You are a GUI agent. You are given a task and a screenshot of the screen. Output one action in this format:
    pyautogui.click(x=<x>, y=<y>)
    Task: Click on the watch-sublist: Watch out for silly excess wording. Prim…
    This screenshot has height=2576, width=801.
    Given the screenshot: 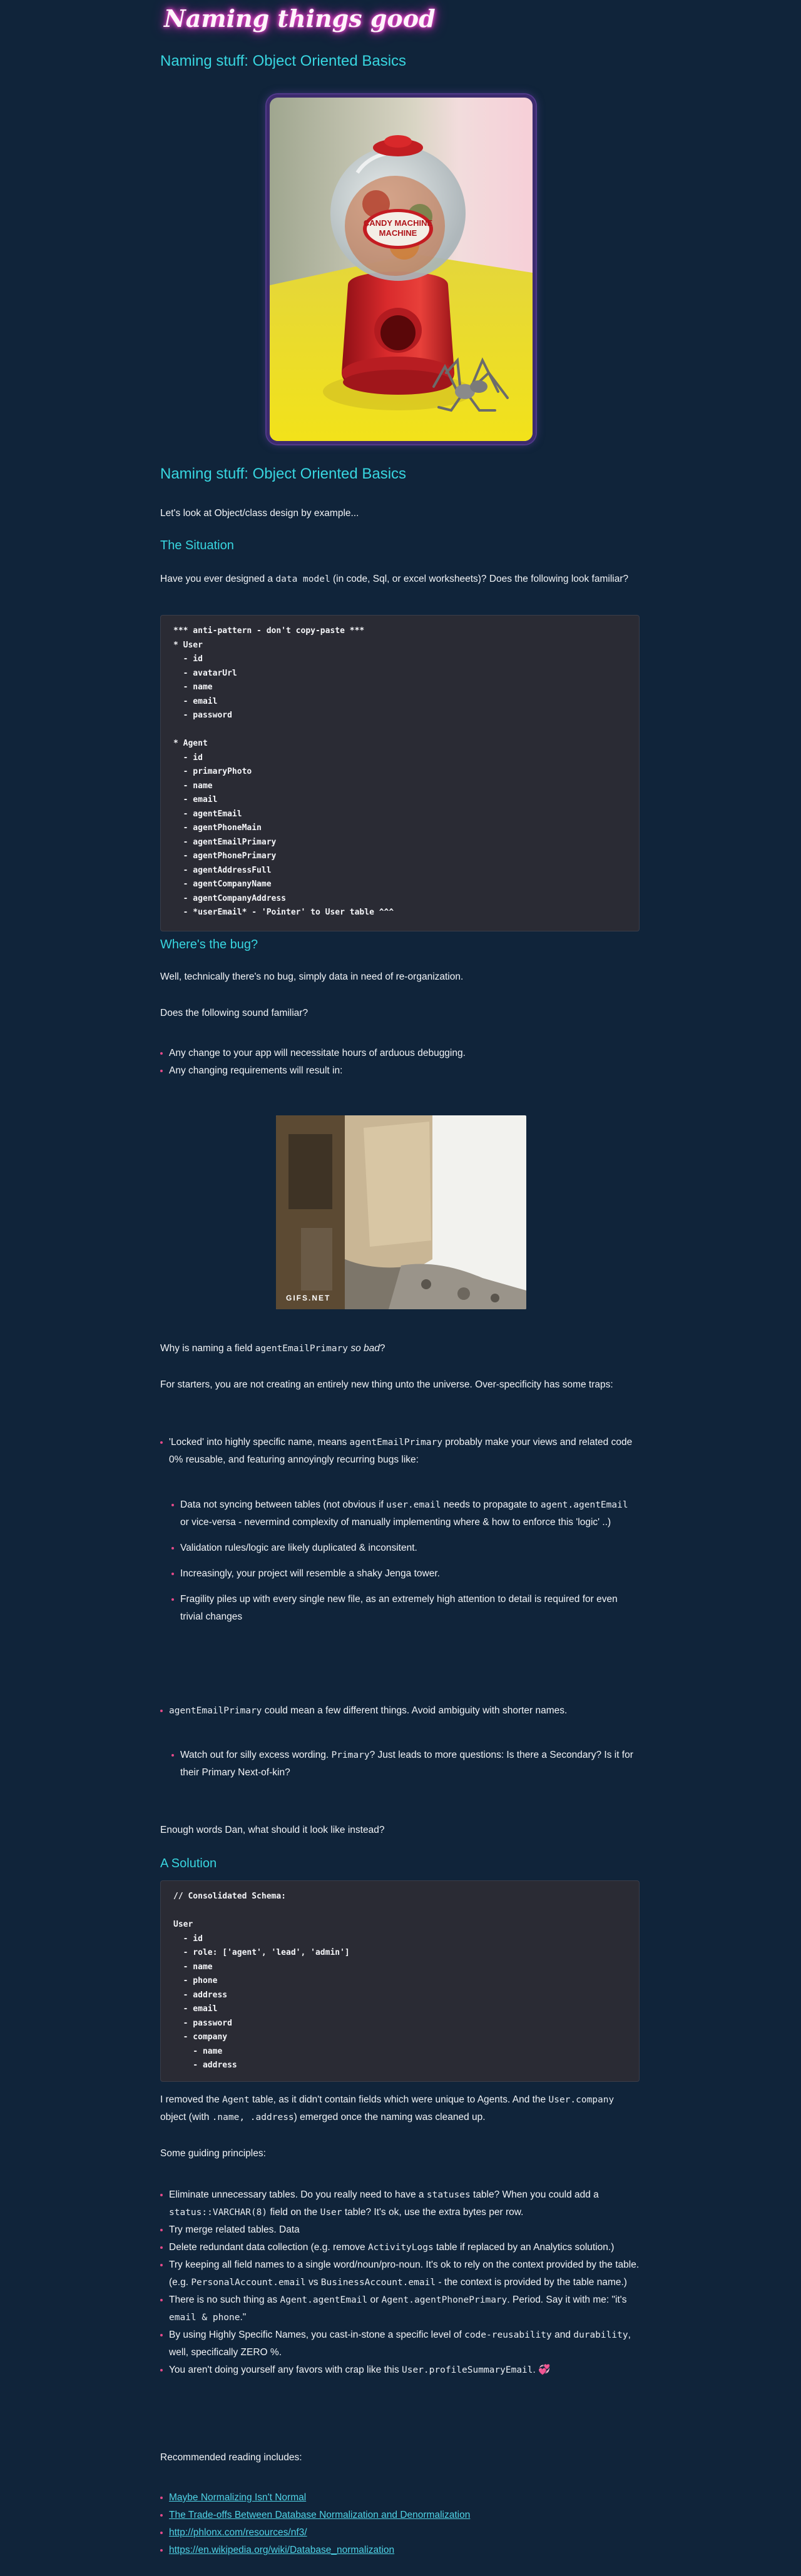 What is the action you would take?
    pyautogui.click(x=404, y=1764)
    